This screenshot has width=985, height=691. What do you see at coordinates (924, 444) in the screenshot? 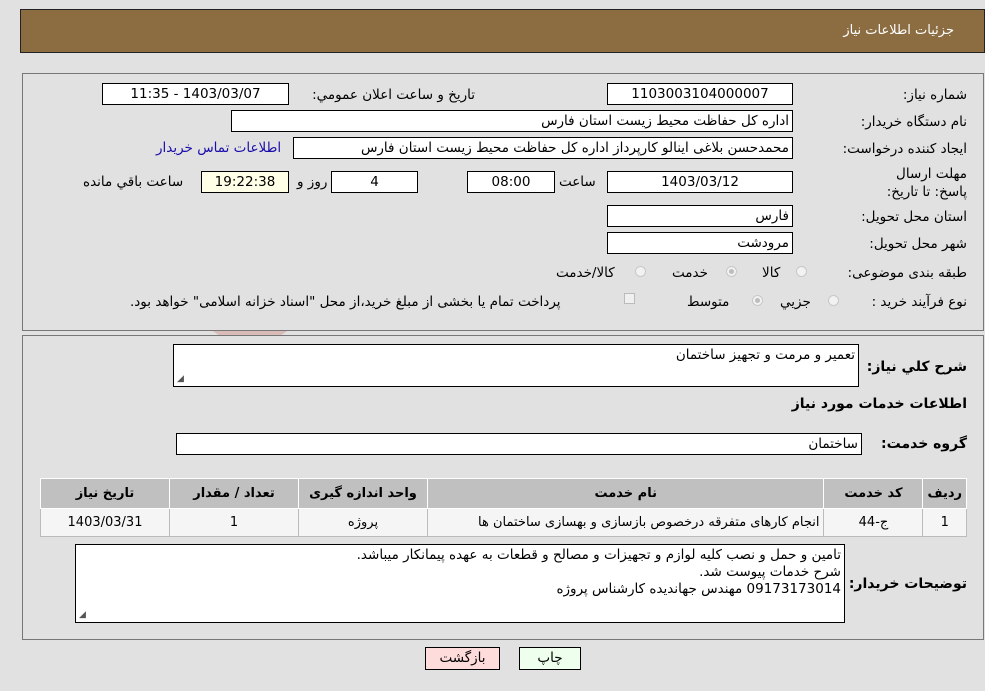
I see `service-group-label: گروه خدمت:` at bounding box center [924, 444].